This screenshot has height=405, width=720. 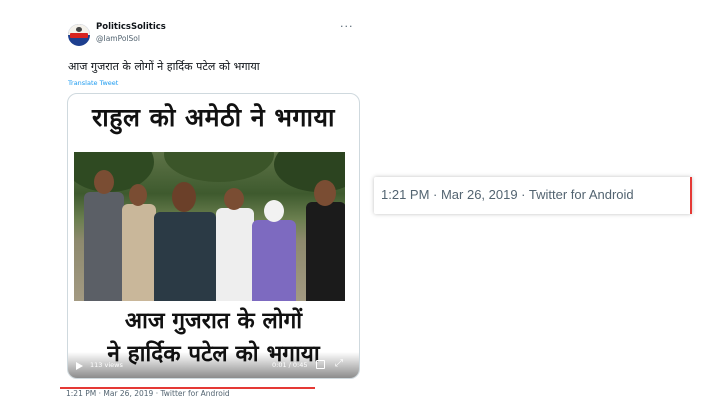 What do you see at coordinates (106, 365) in the screenshot?
I see `view-count: 113 views` at bounding box center [106, 365].